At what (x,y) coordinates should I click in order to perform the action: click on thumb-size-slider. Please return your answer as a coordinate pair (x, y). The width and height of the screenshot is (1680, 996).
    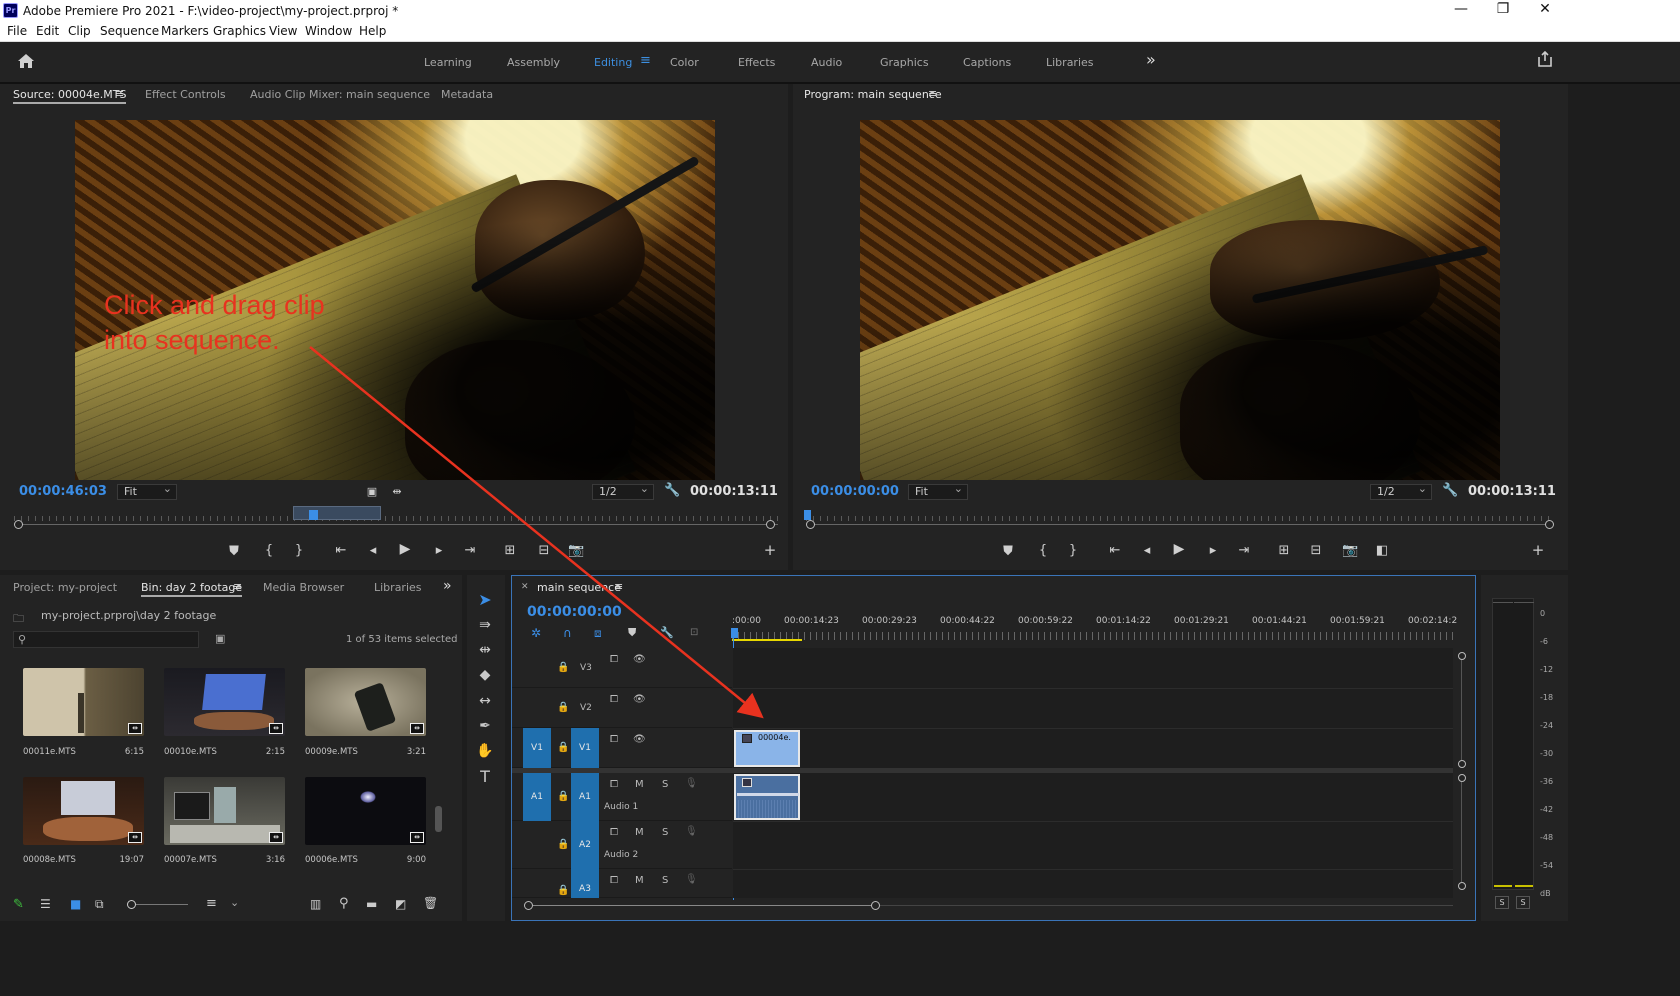
    Looking at the image, I should click on (162, 904).